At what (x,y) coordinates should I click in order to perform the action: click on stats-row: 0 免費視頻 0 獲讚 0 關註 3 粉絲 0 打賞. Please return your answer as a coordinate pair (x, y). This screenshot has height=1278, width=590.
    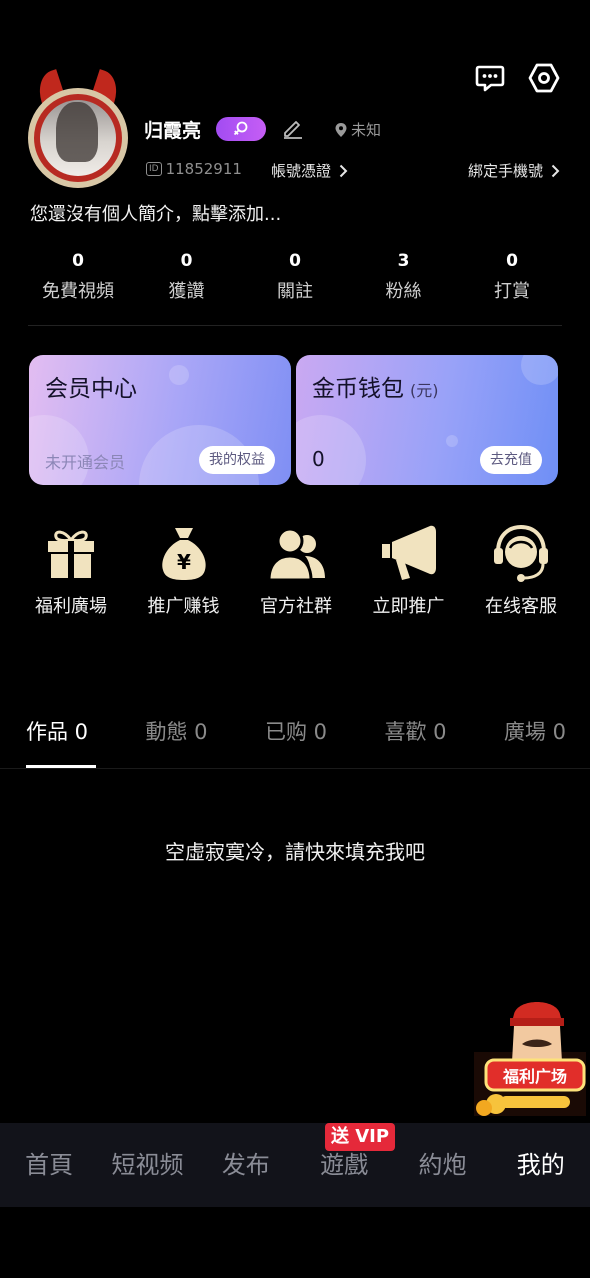
    Looking at the image, I should click on (295, 277).